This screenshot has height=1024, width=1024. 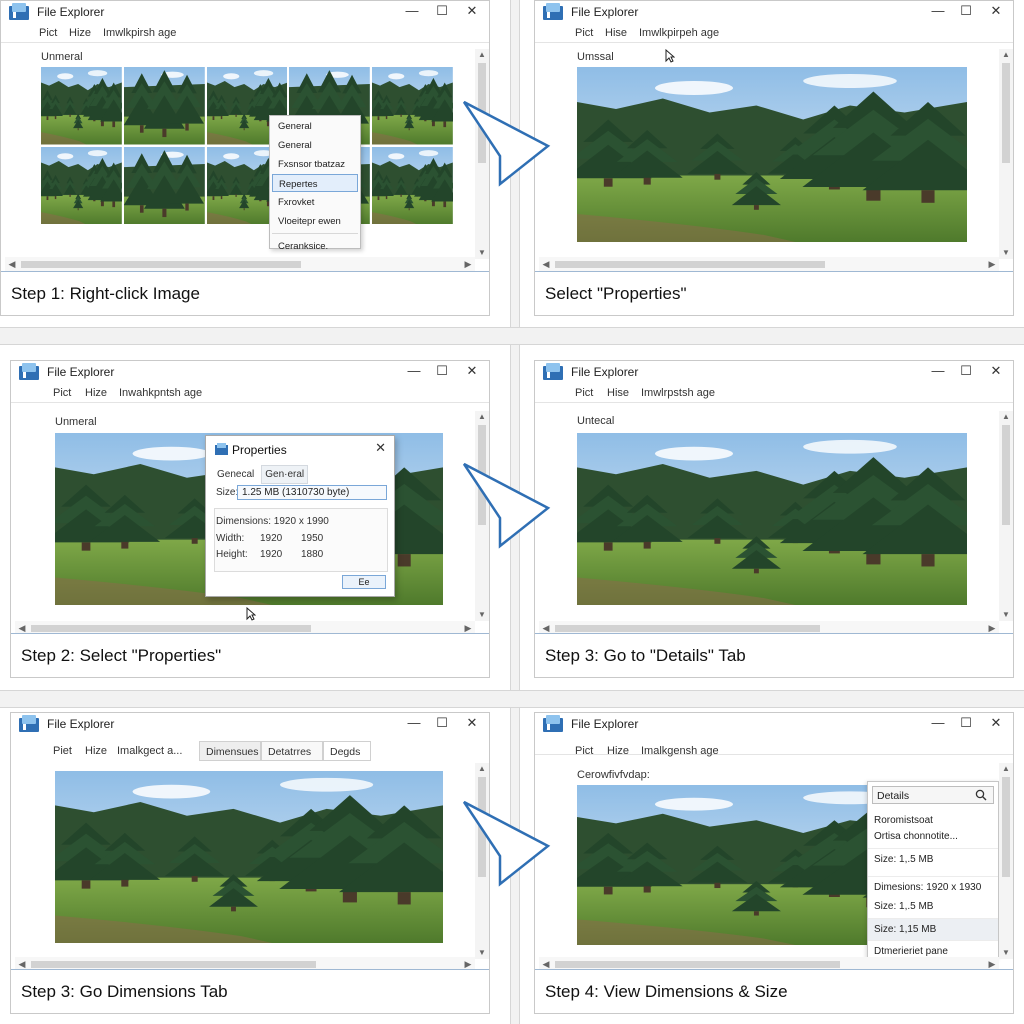 What do you see at coordinates (315, 164) in the screenshot?
I see `context-menu-item: Fxsnsor tbatzaz` at bounding box center [315, 164].